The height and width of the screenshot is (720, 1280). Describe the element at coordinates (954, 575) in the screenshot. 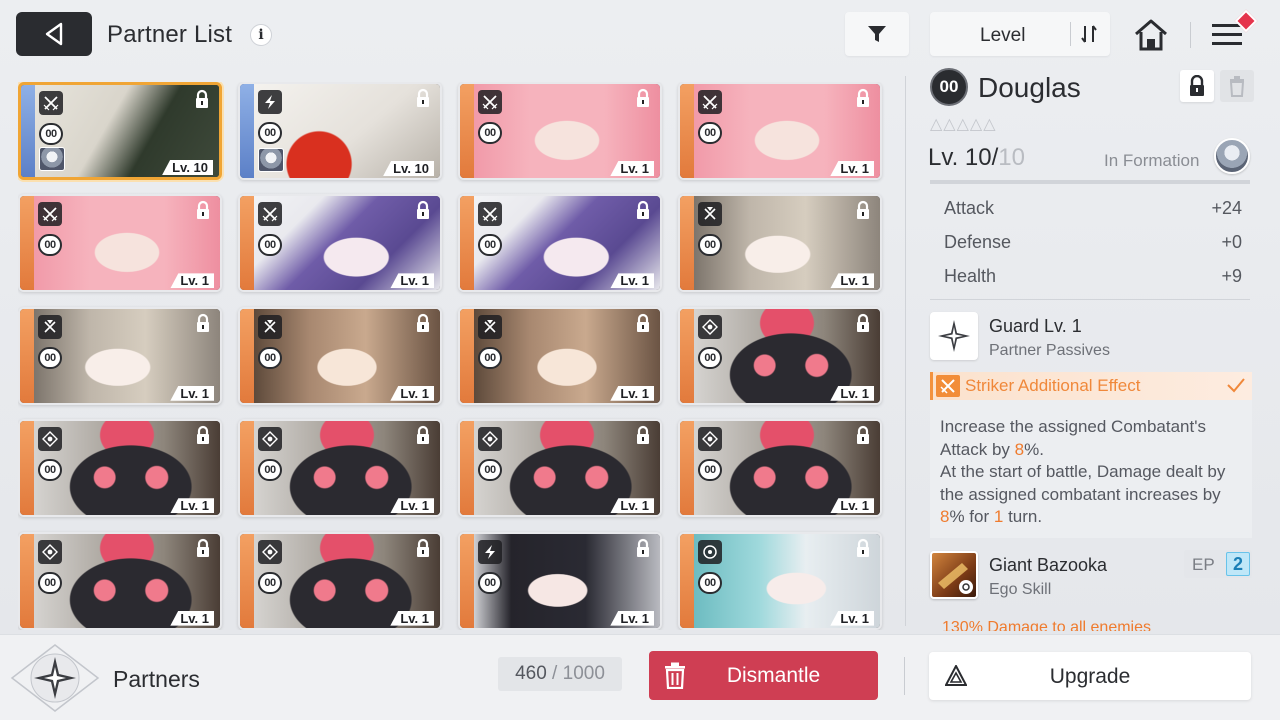

I see `ego-skill-icon` at that location.